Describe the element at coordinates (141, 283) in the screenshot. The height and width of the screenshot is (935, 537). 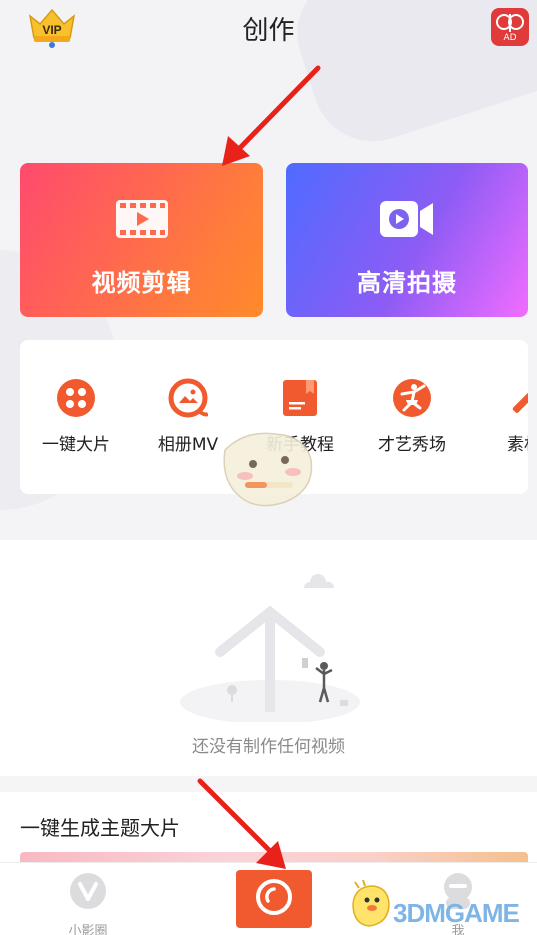
I see `video-edit-label: 视频剪辑` at that location.